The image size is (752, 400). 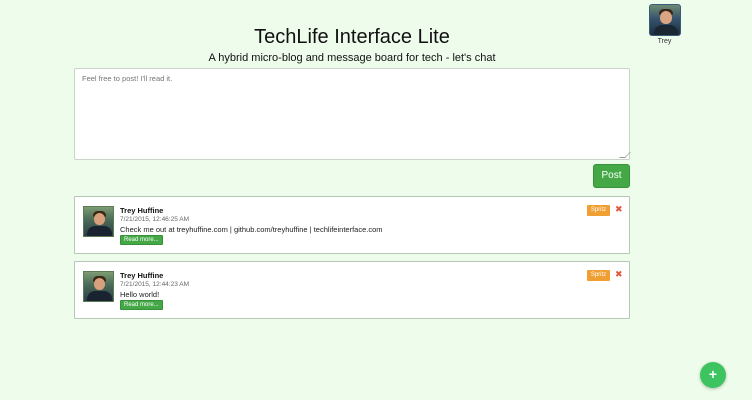 I want to click on post-timestamp: 7/21/2015, 12:44:23 AM, so click(x=155, y=284).